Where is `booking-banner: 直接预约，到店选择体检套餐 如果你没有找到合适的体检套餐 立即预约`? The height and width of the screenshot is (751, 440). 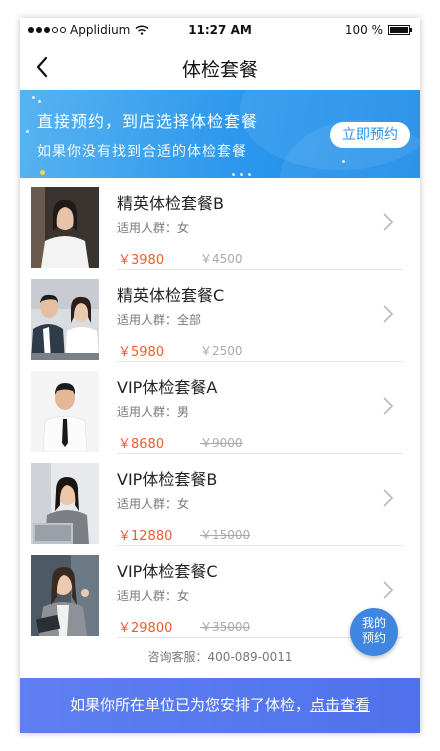
booking-banner: 直接预约，到店选择体检套餐 如果你没有找到合适的体检套餐 立即预约 is located at coordinates (220, 134).